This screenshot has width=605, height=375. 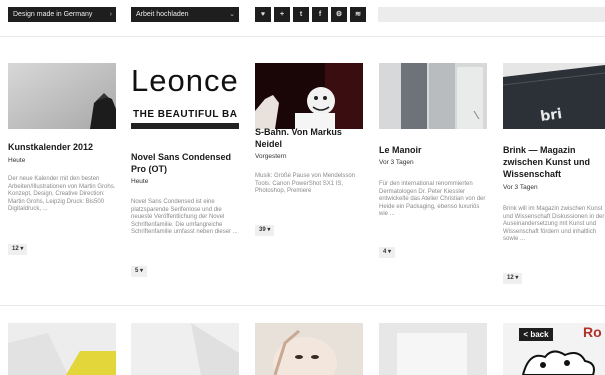 What do you see at coordinates (185, 163) in the screenshot?
I see `project-title: Novel Sans Condensed Pro (OT)` at bounding box center [185, 163].